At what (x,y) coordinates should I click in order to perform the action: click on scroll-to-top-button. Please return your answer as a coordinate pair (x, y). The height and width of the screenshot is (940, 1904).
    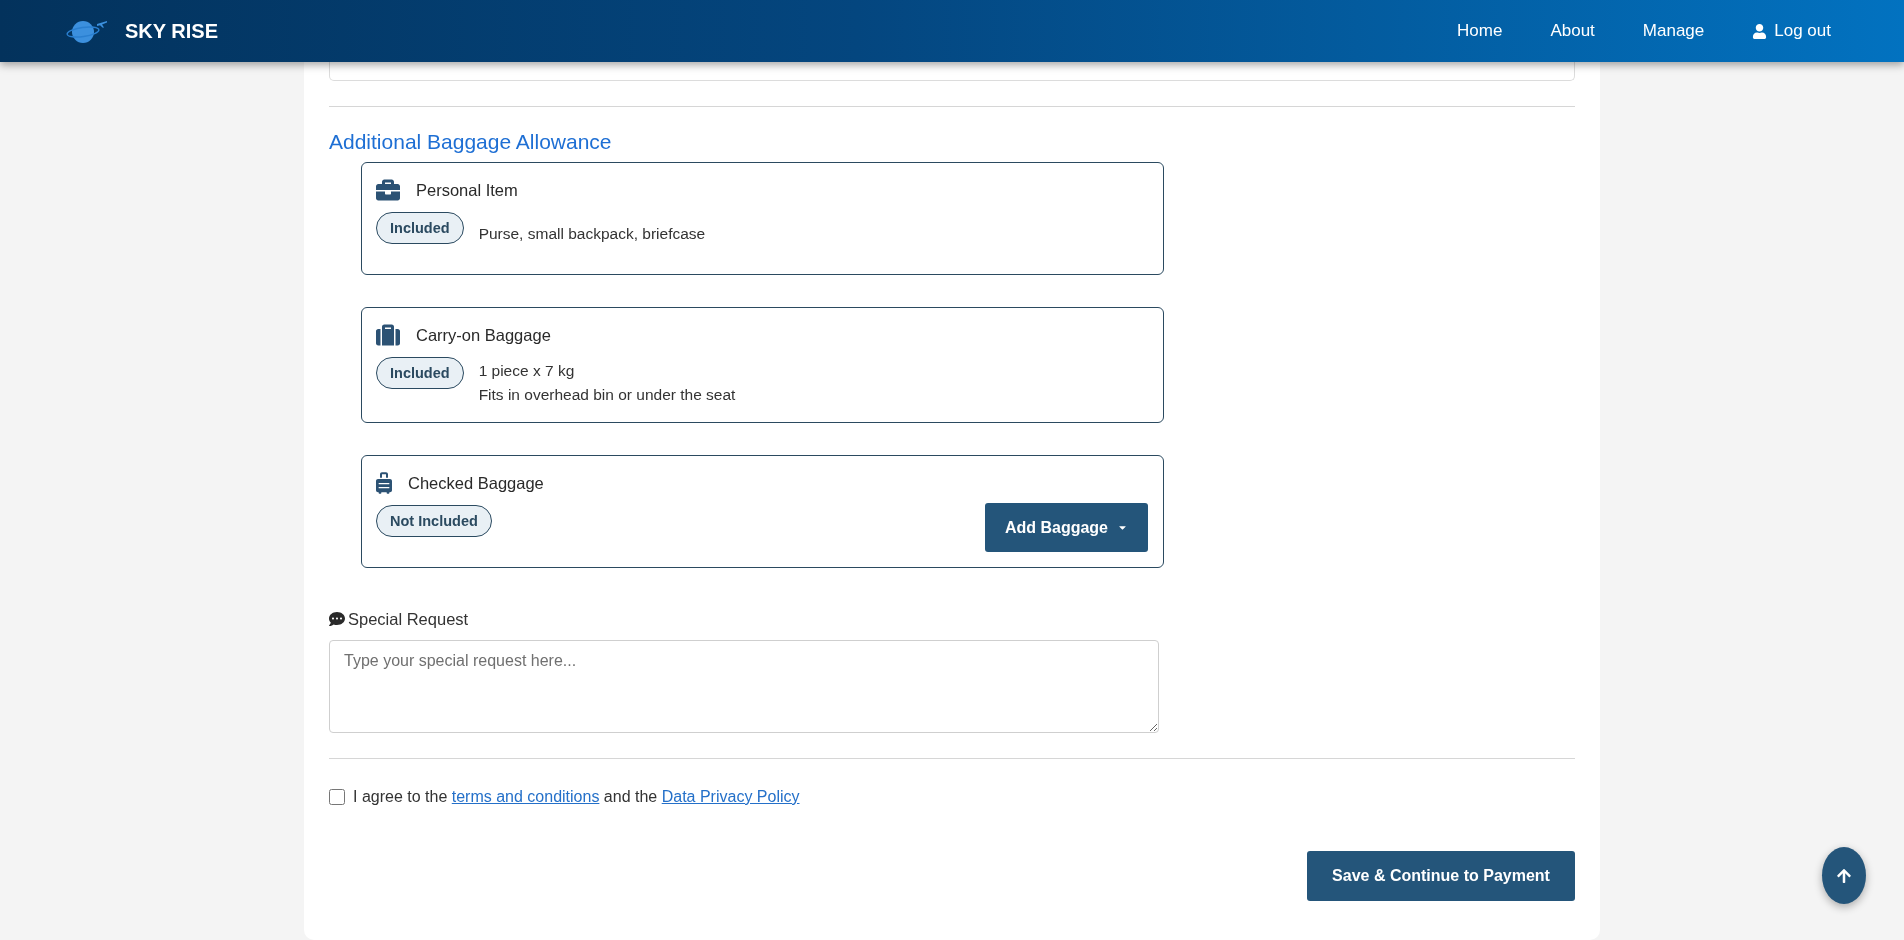
    Looking at the image, I should click on (1844, 875).